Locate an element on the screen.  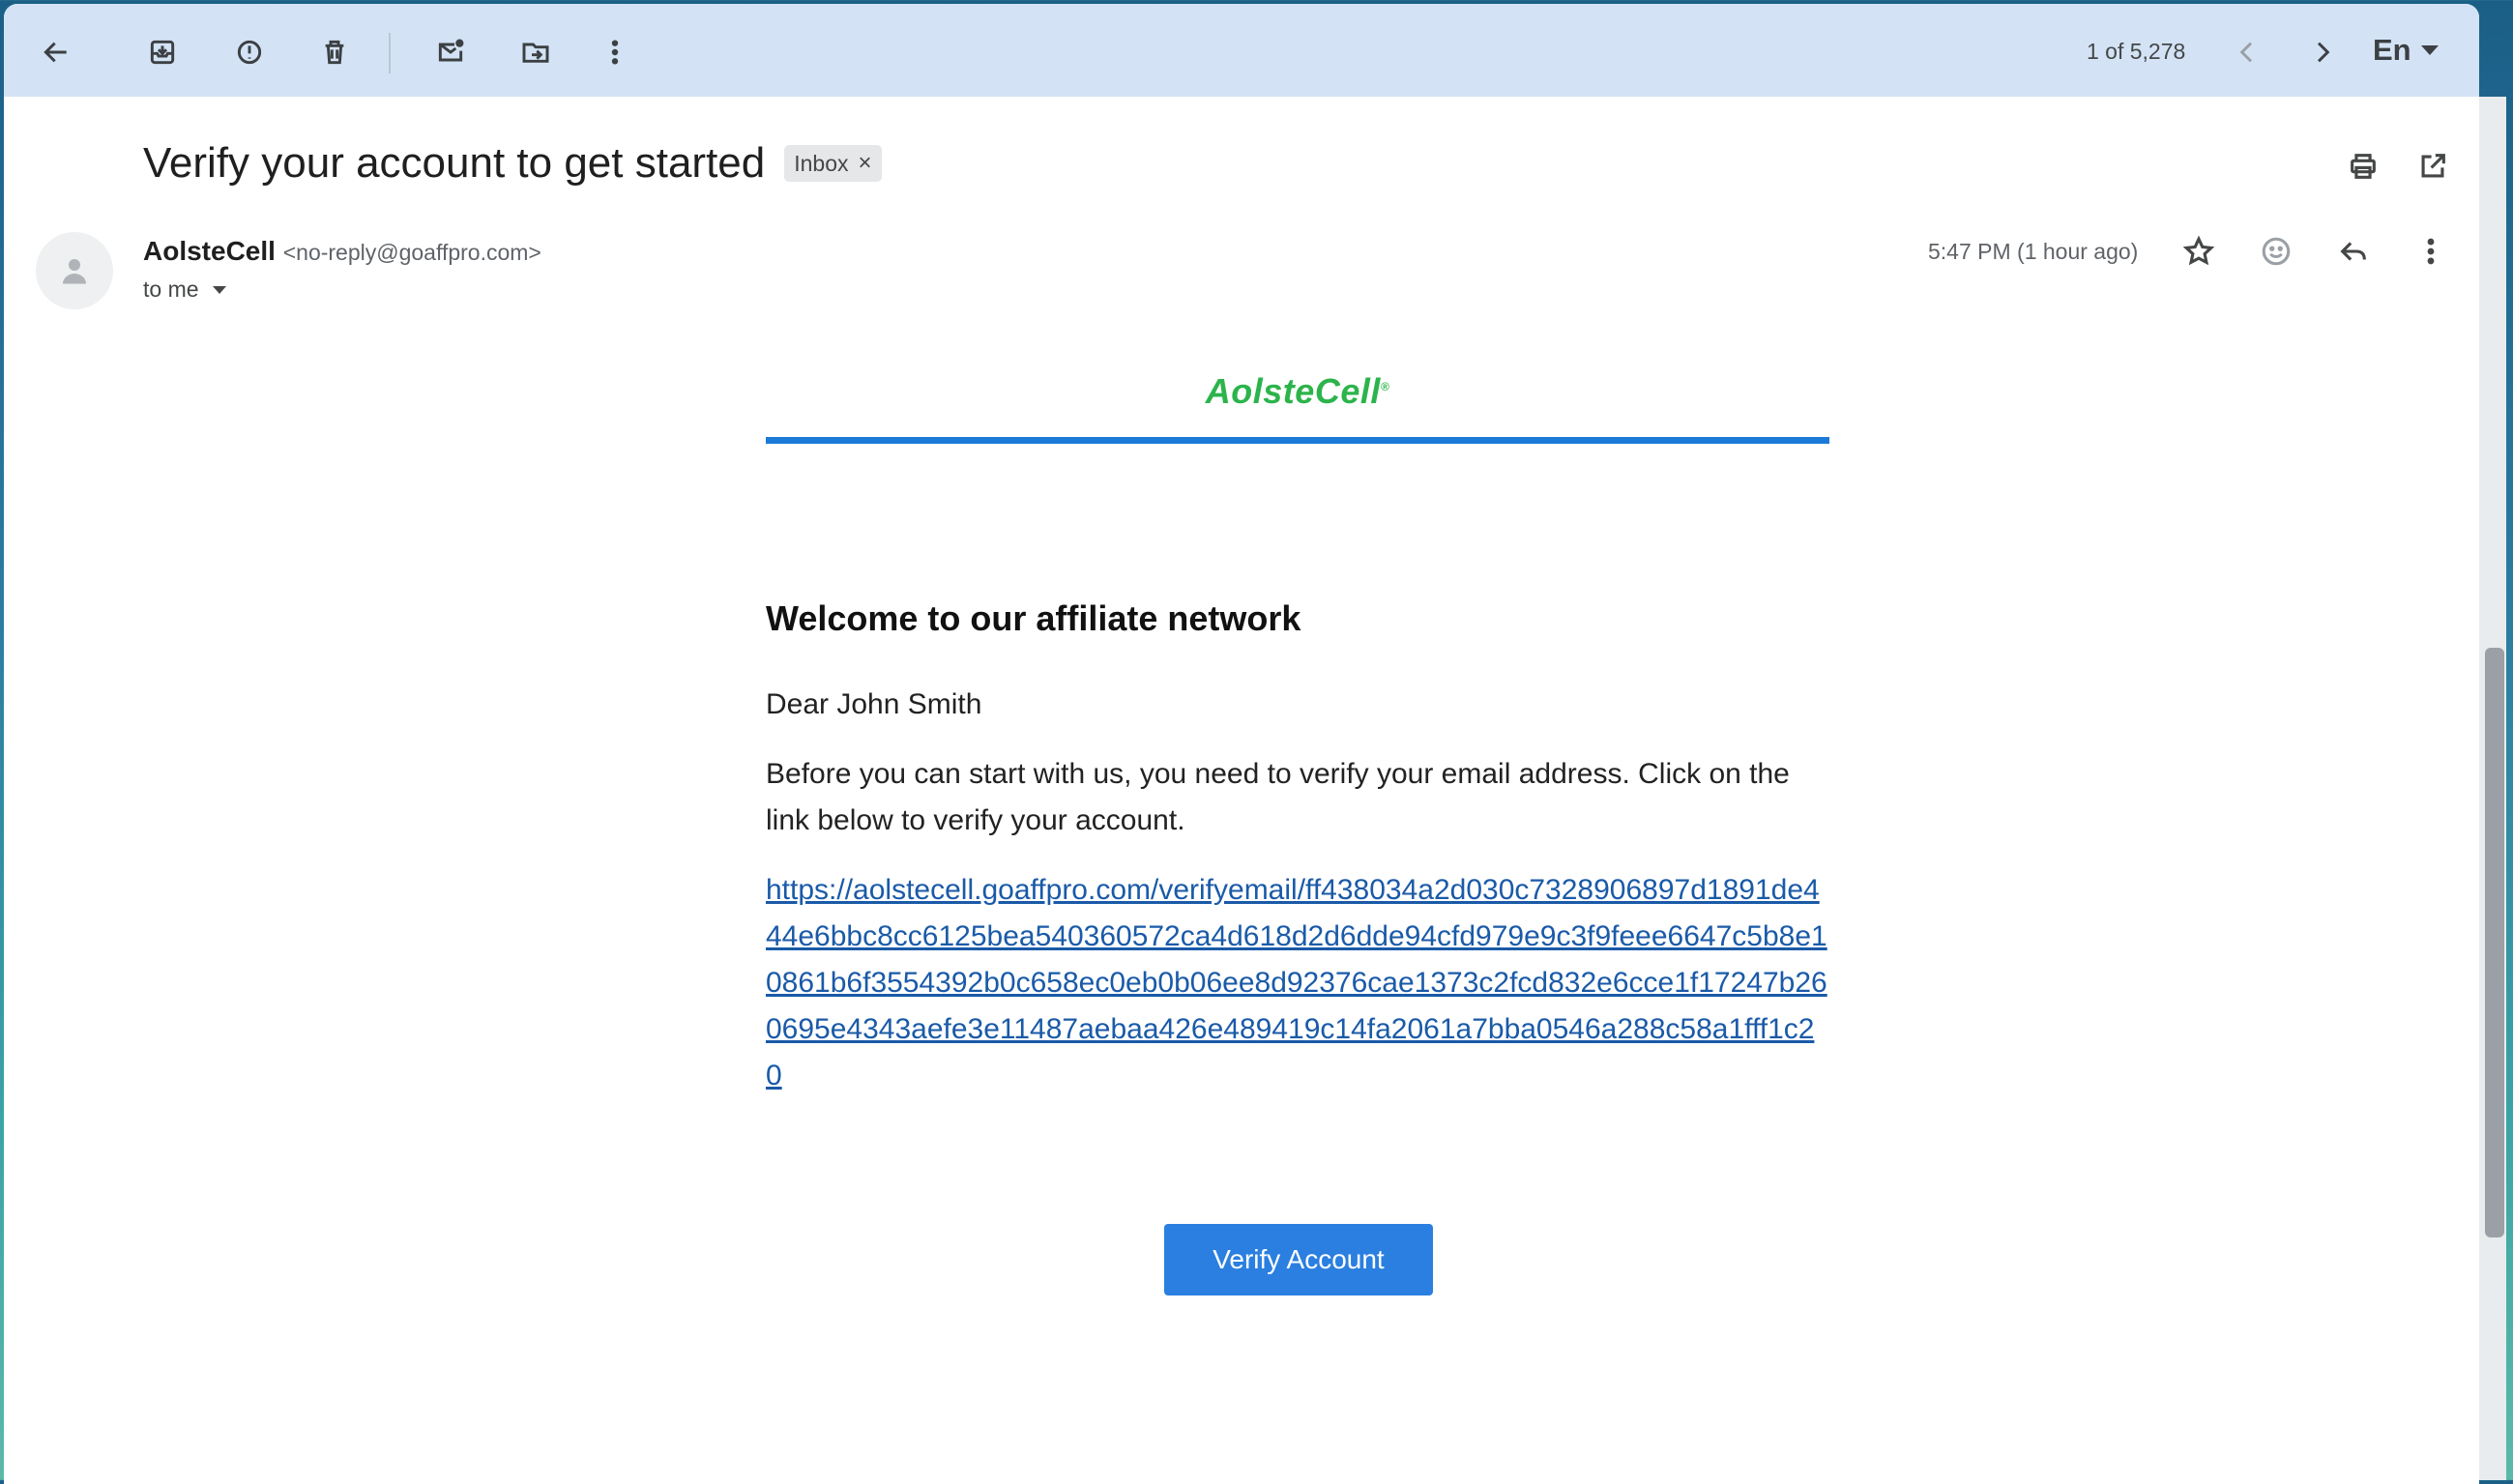
avatar is located at coordinates (74, 270).